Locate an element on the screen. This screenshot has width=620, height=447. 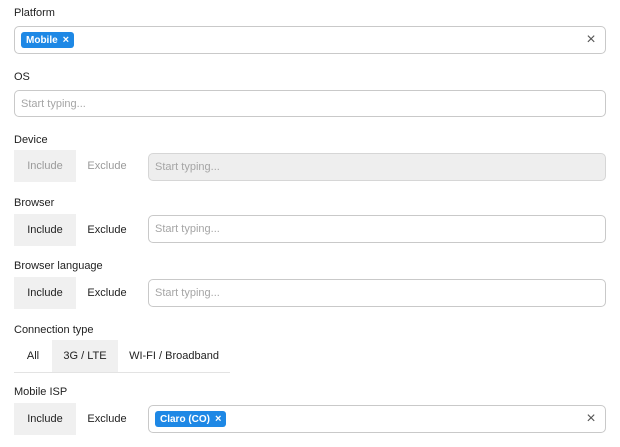
connection-type-label: Connection type is located at coordinates (54, 330).